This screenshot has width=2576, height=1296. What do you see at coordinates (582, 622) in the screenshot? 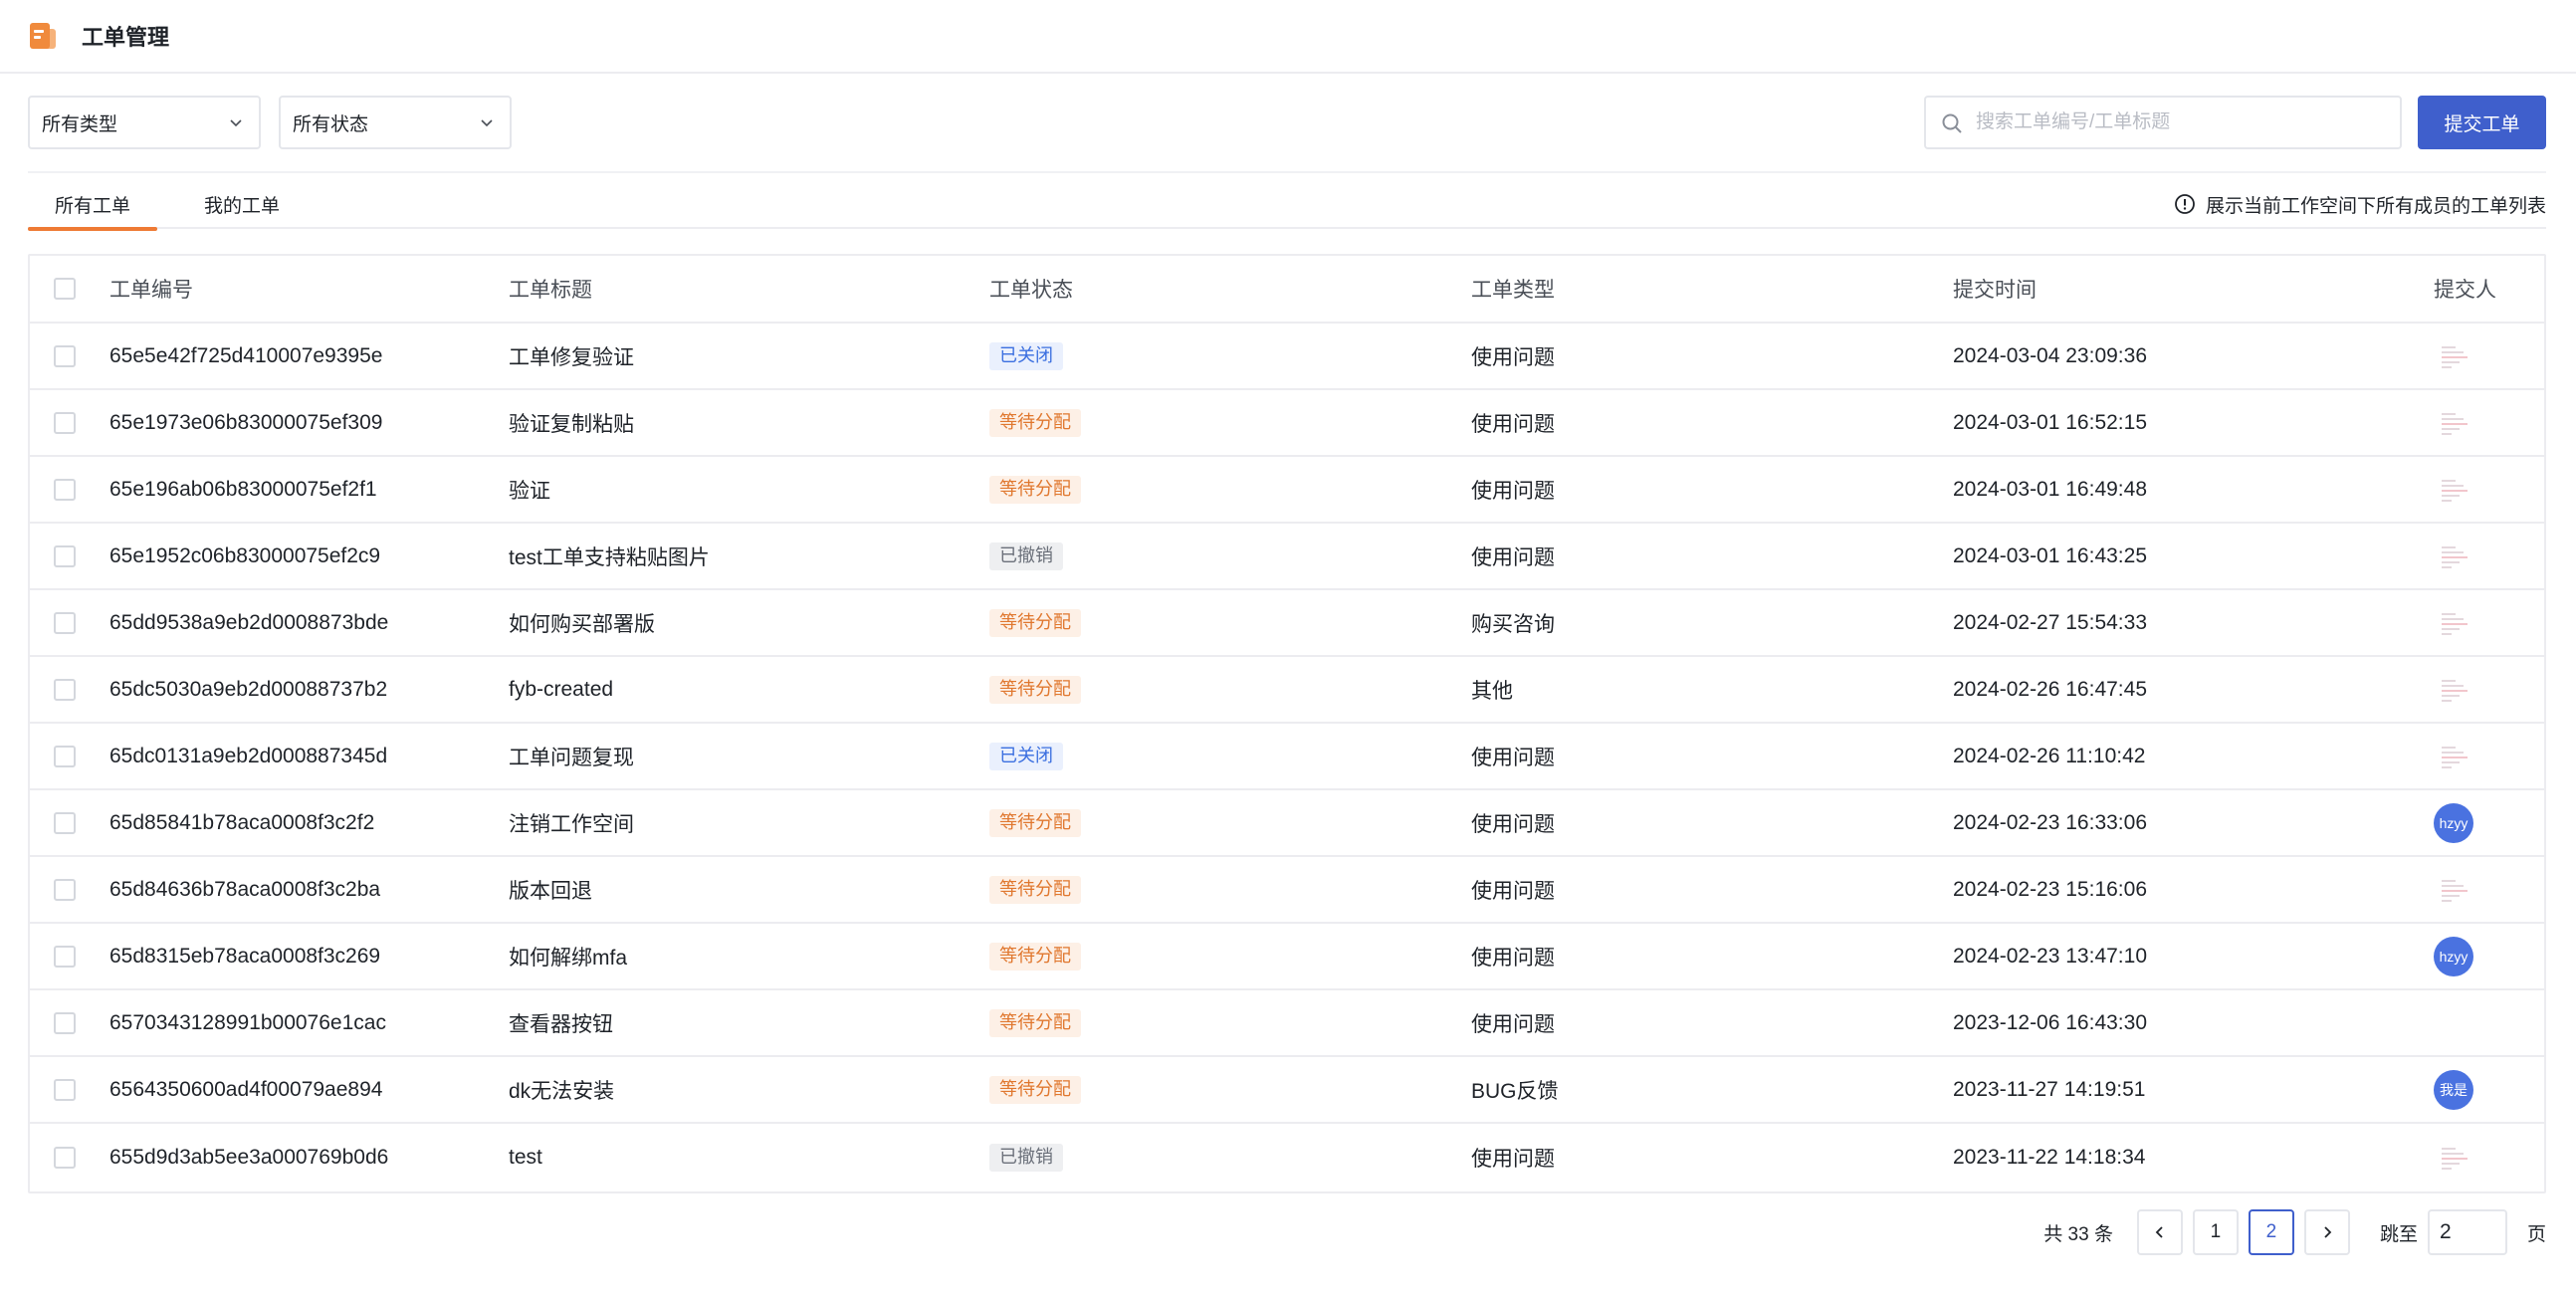
I see `ticket-title: 如何购买部署版` at bounding box center [582, 622].